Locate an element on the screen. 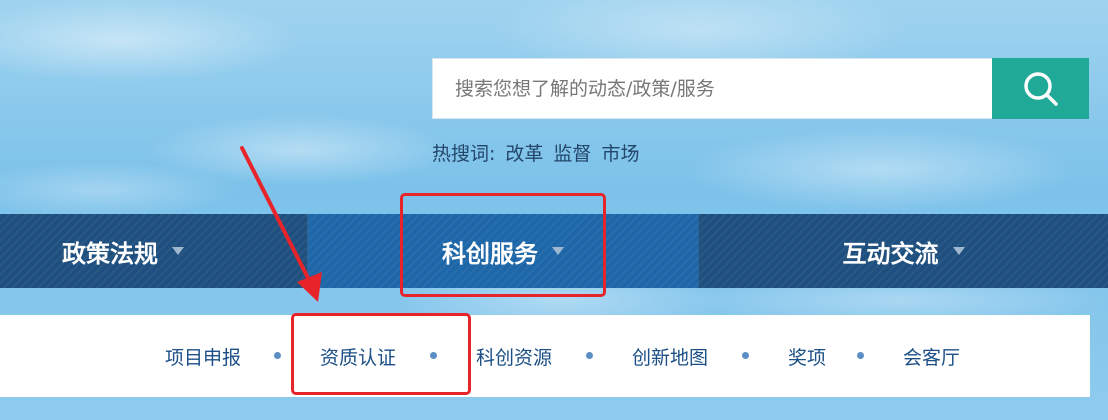 Image resolution: width=1108 pixels, height=420 pixels. sub-nav-item-innovation-map: 创新地图 is located at coordinates (670, 356).